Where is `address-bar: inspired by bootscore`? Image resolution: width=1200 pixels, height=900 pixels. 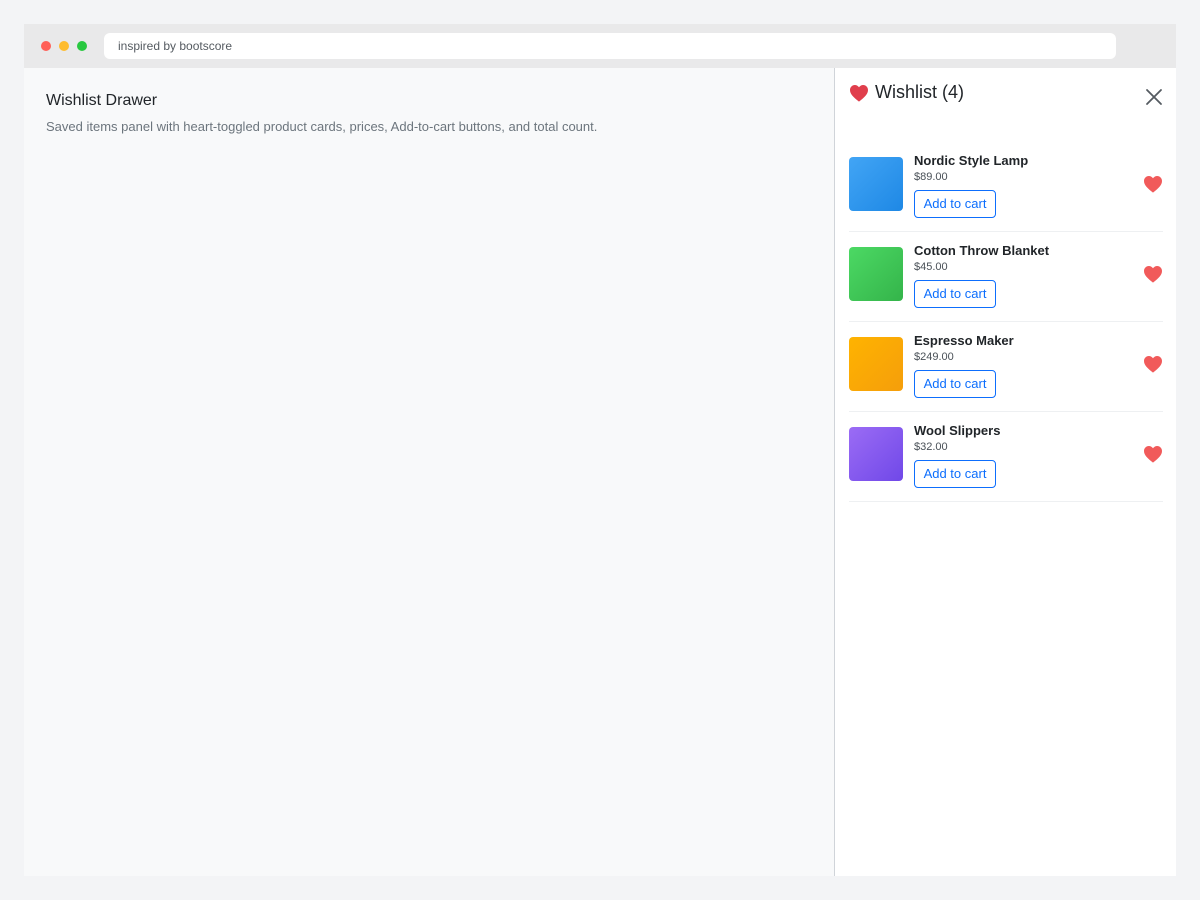
address-bar: inspired by bootscore is located at coordinates (610, 46).